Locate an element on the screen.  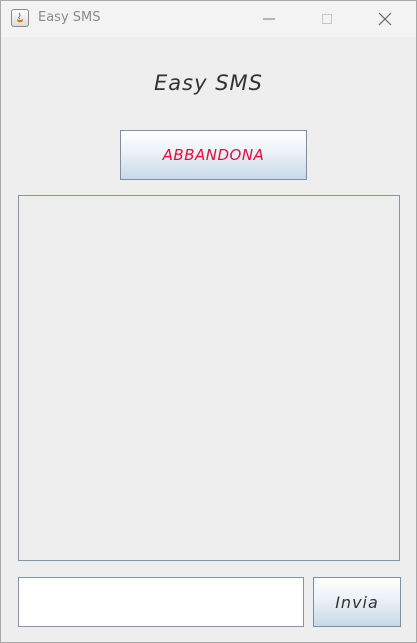
close-icon is located at coordinates (385, 19).